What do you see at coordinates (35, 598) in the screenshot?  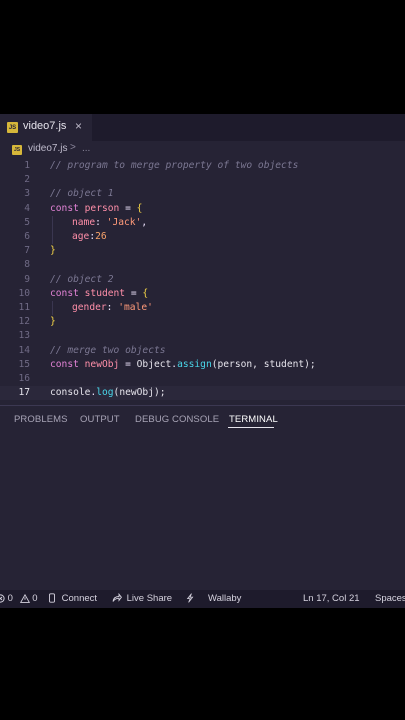 I see `warning-count: 0` at bounding box center [35, 598].